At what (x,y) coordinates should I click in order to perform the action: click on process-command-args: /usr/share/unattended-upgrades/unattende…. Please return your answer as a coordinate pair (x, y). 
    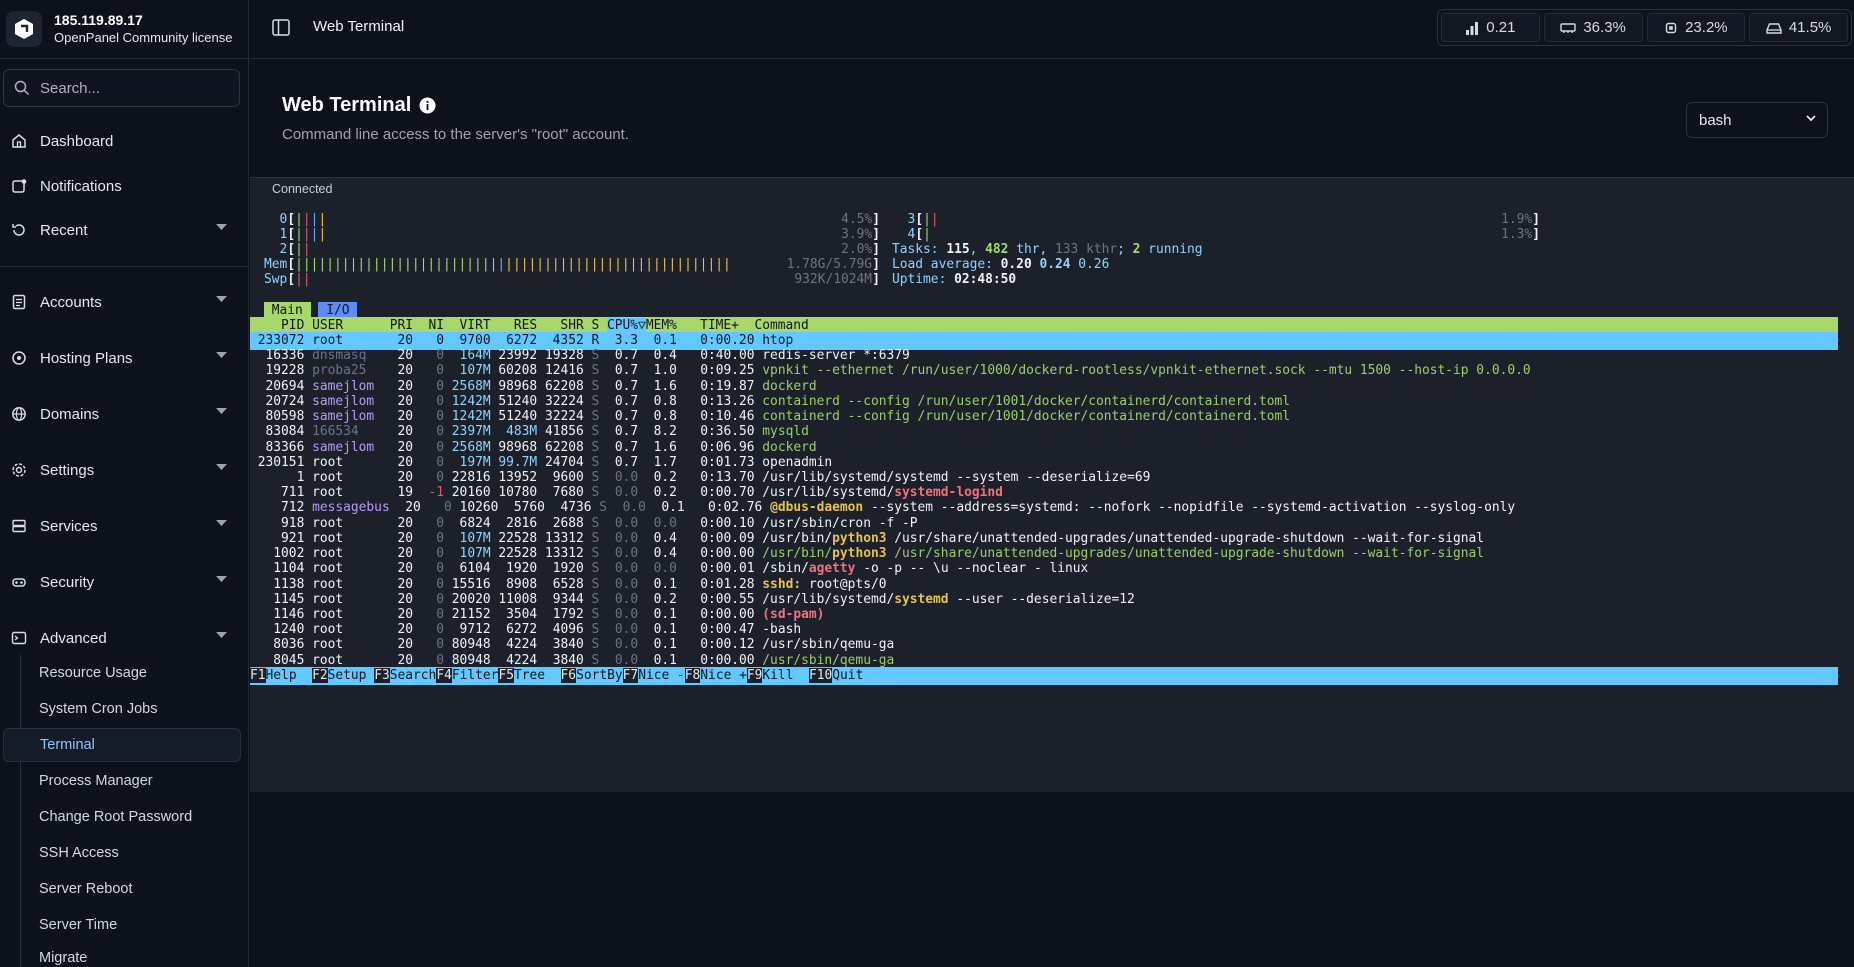
    Looking at the image, I should click on (1185, 554).